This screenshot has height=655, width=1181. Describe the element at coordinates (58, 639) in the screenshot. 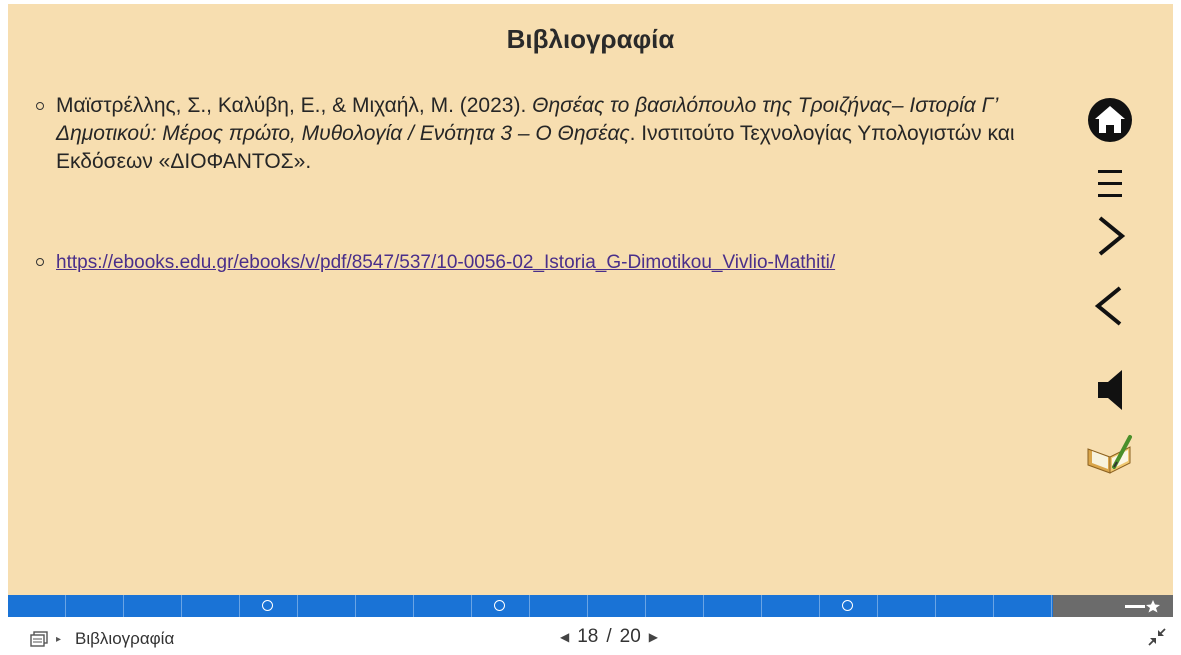

I see `breadcrumb-chevron-icon: ▸` at that location.